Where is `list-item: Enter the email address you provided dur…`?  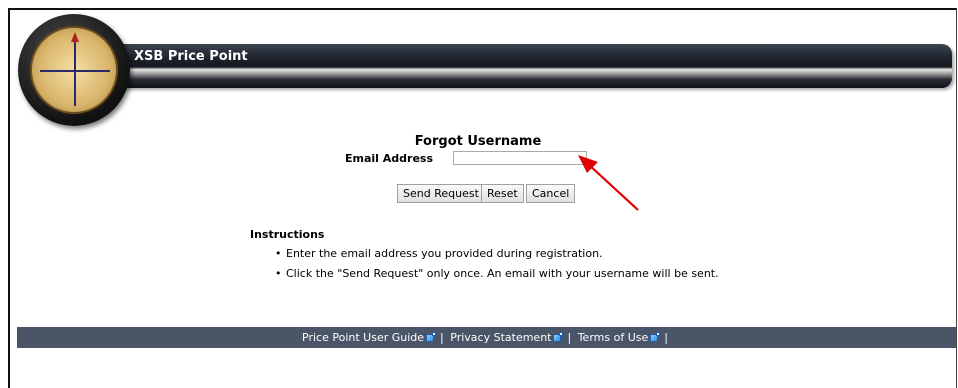 list-item: Enter the email address you provided dur… is located at coordinates (495, 254).